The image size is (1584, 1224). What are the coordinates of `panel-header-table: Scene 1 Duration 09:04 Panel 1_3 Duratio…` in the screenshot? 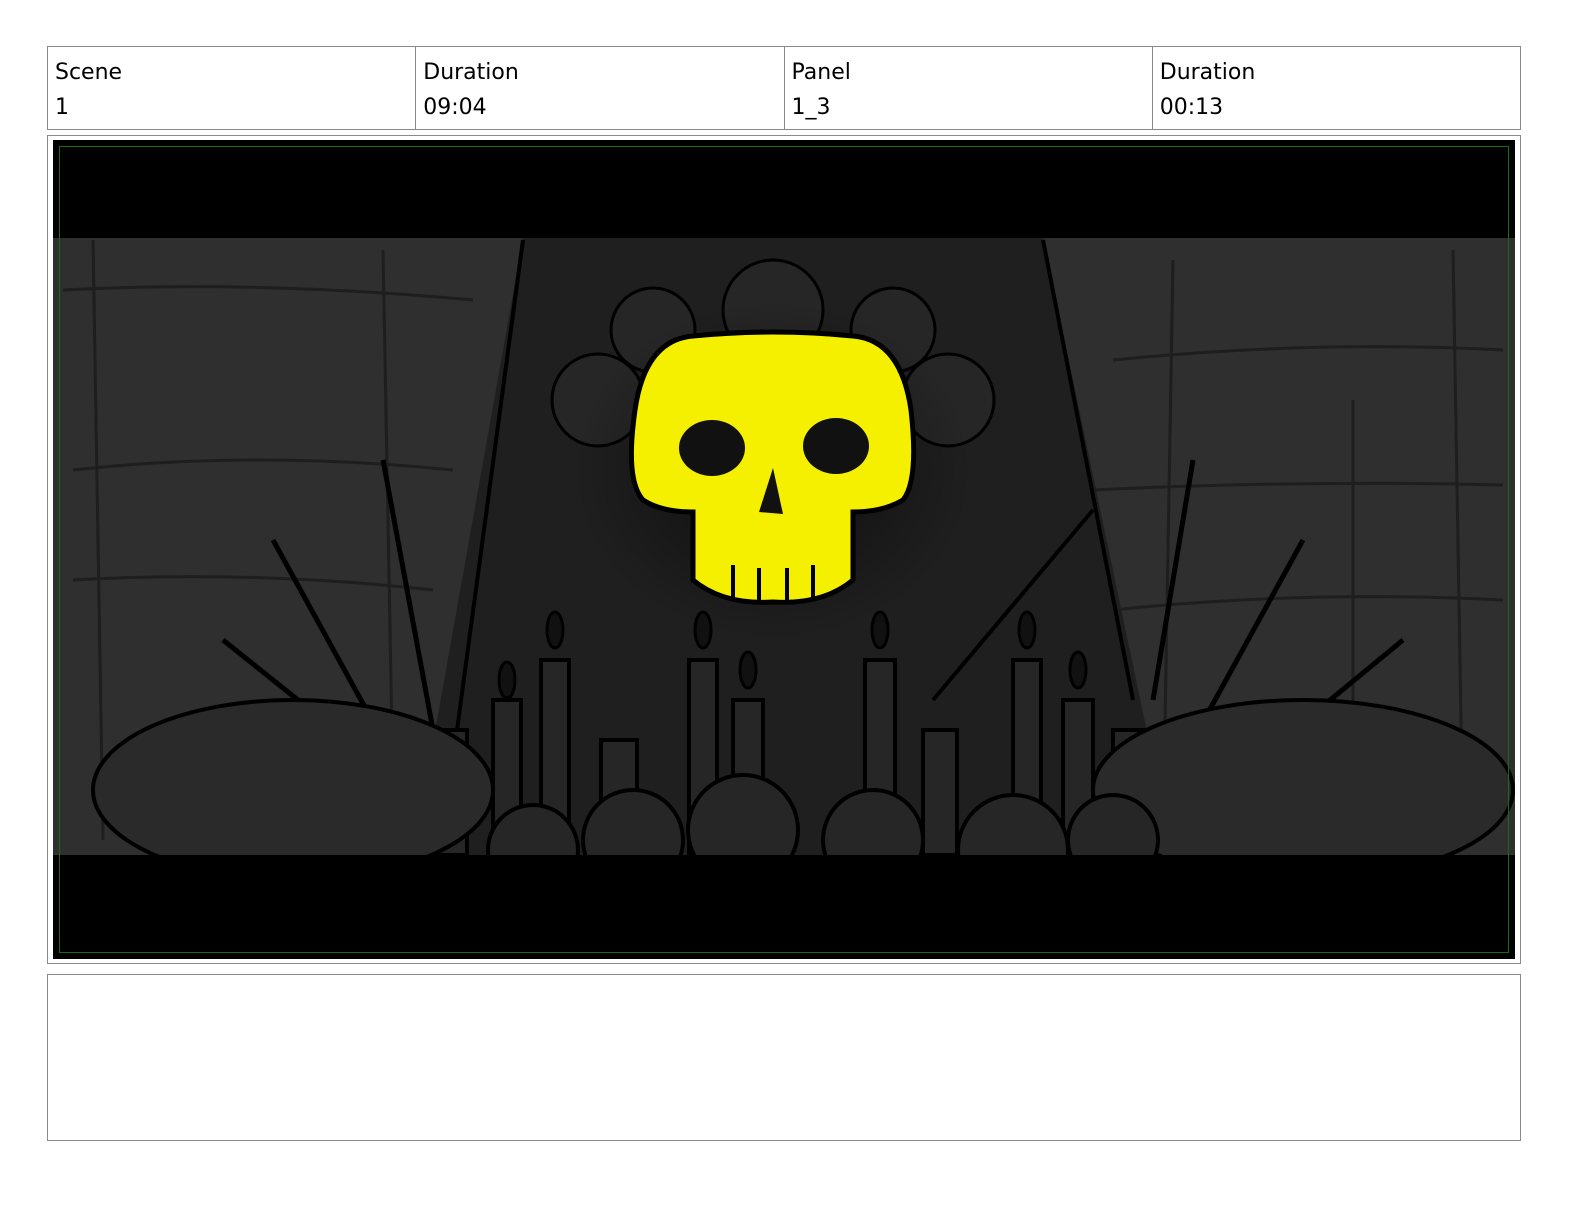 It's located at (784, 88).